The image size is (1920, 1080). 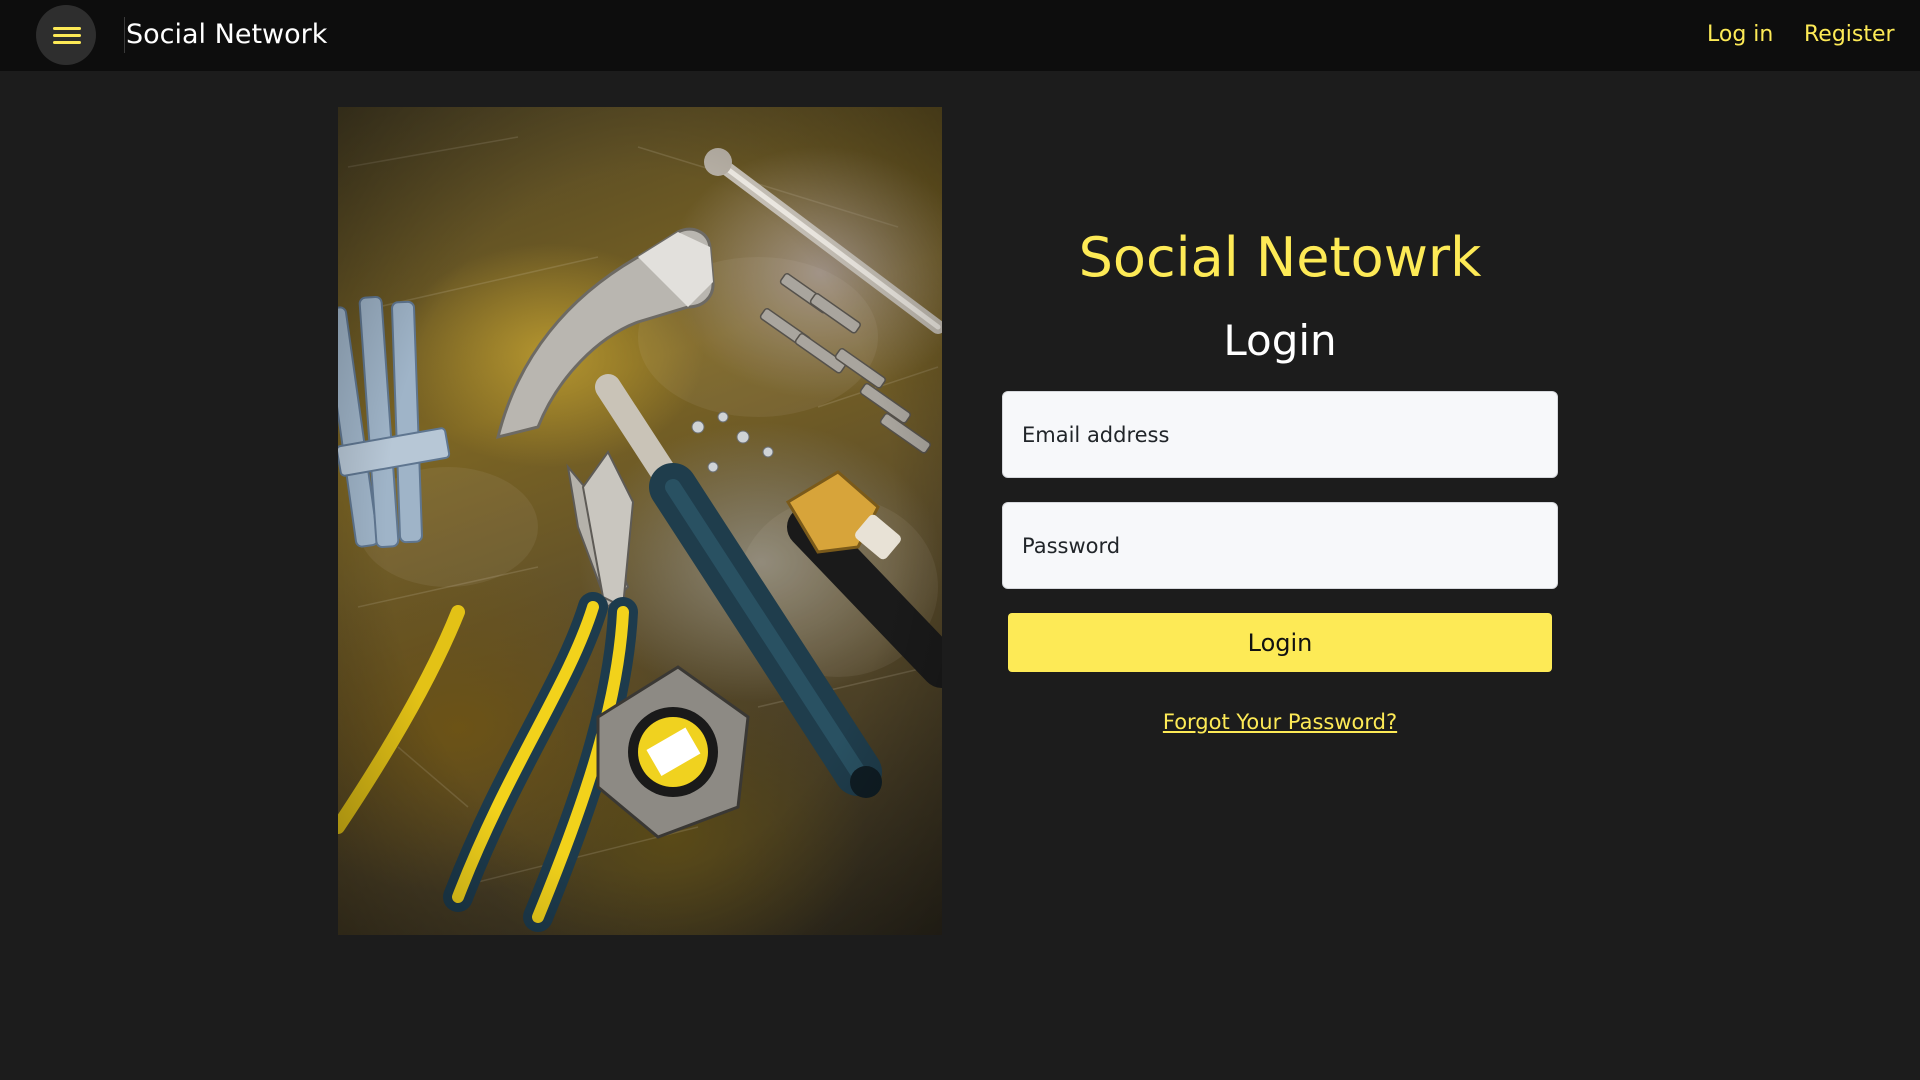 I want to click on forgot-password-link: Forgot Your Password?, so click(x=1280, y=722).